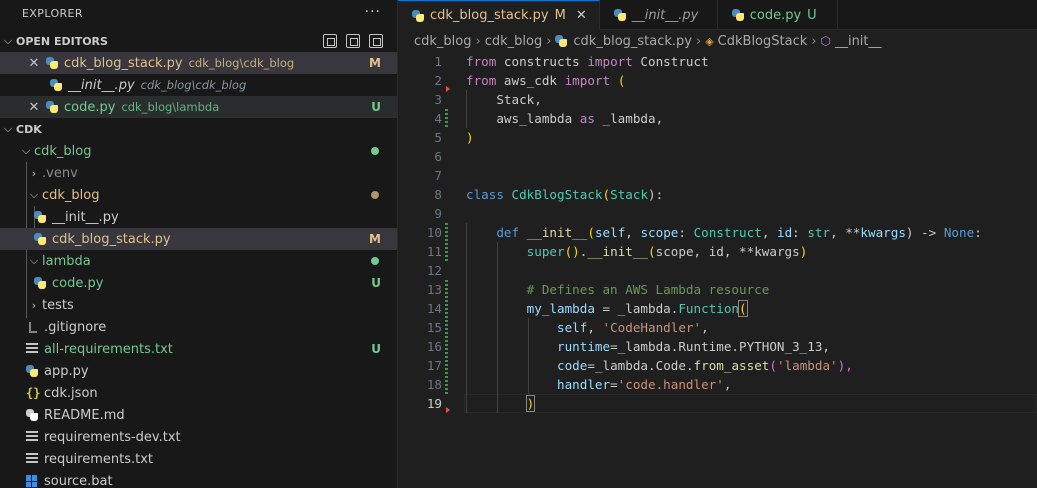  Describe the element at coordinates (90, 107) in the screenshot. I see `open-editor-name: code.py` at that location.